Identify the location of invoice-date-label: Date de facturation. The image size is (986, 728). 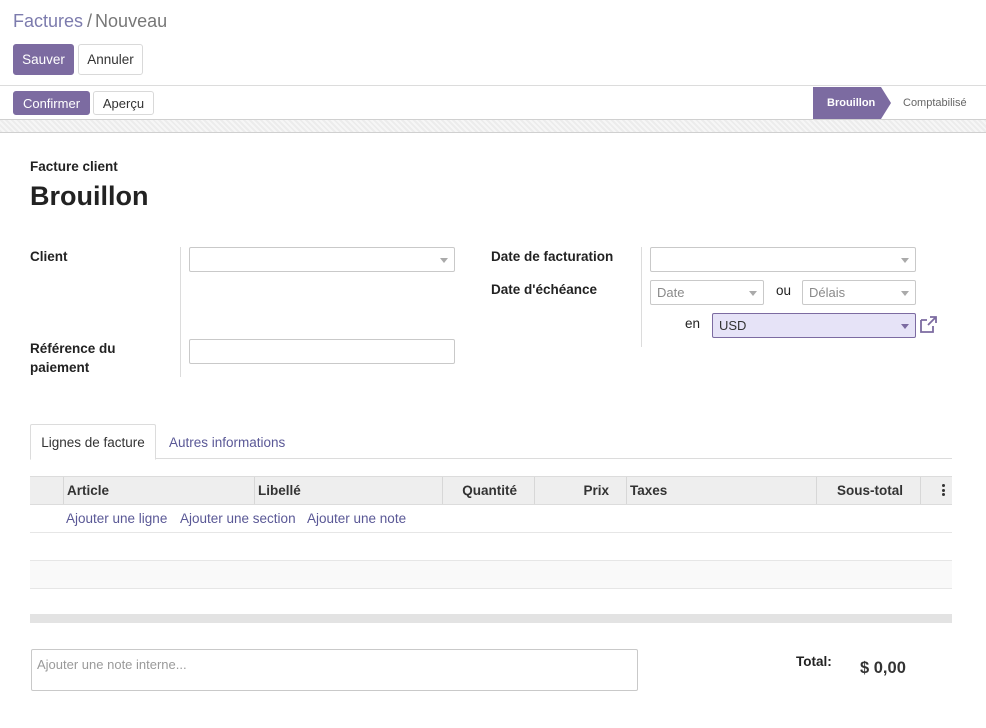
(552, 256).